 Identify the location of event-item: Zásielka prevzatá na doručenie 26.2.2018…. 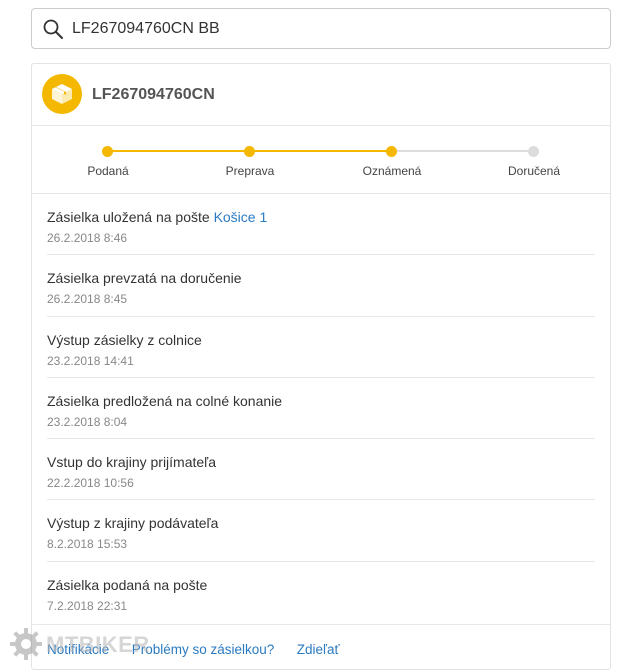
(321, 286).